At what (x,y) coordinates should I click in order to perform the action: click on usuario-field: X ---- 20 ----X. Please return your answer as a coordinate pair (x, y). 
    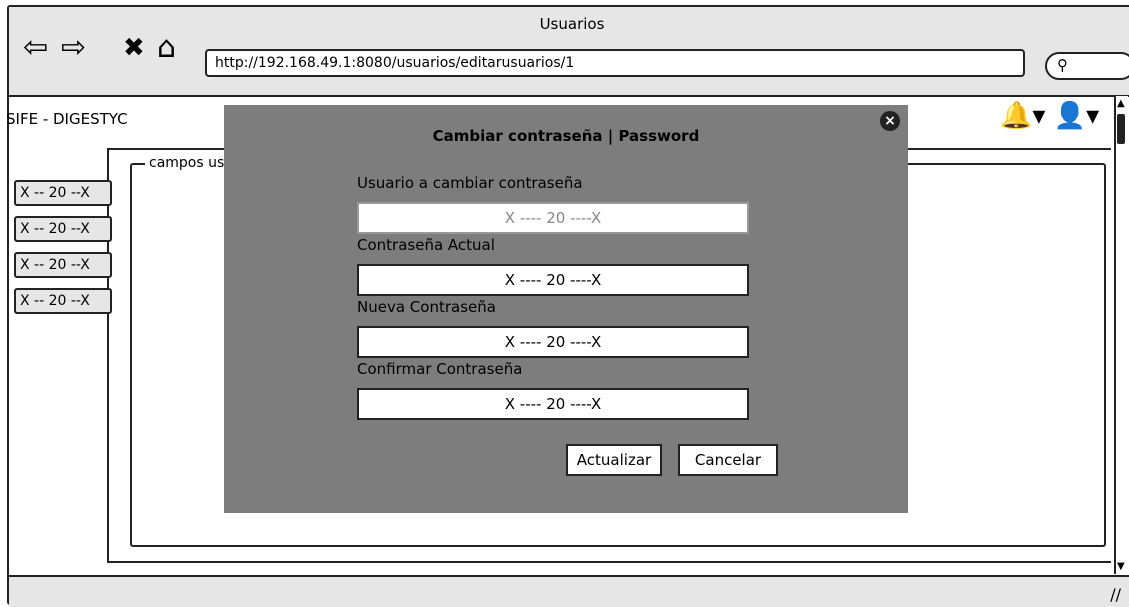
    Looking at the image, I should click on (553, 218).